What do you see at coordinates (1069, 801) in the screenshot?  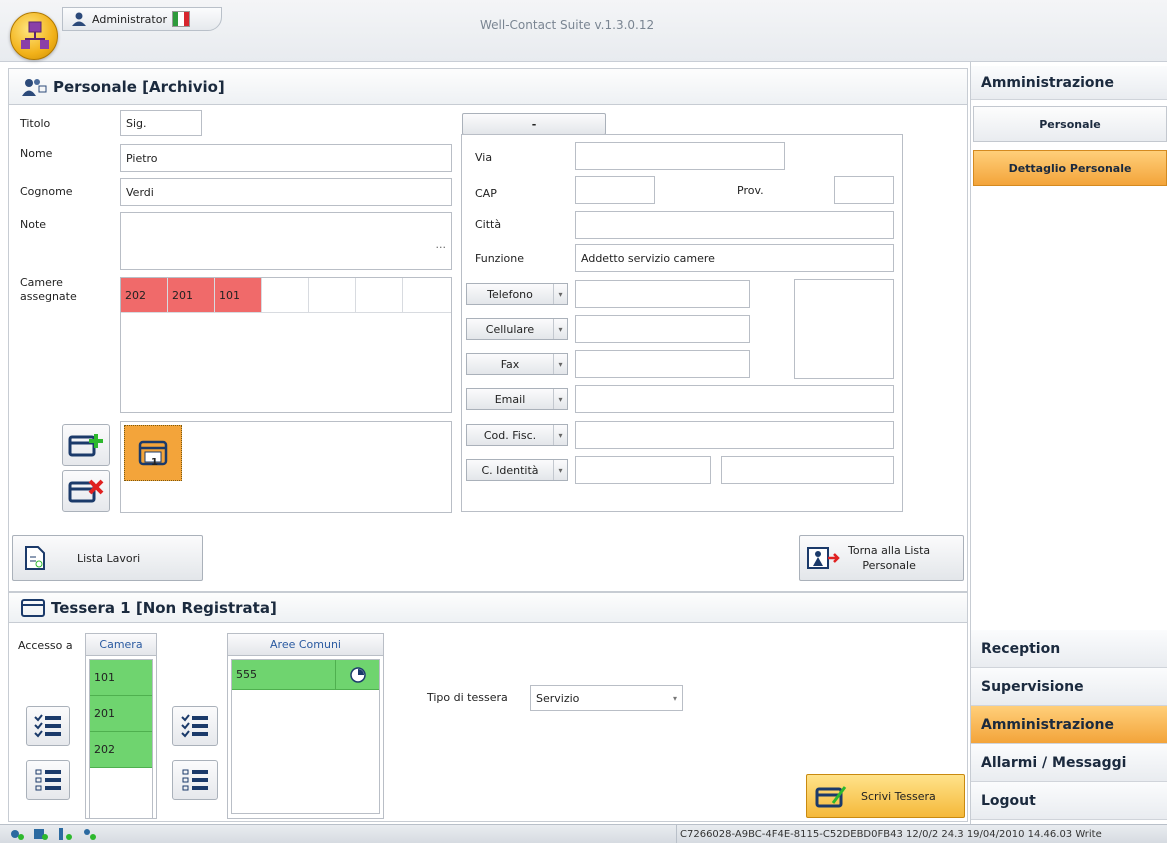 I see `nav-logout: Logout` at bounding box center [1069, 801].